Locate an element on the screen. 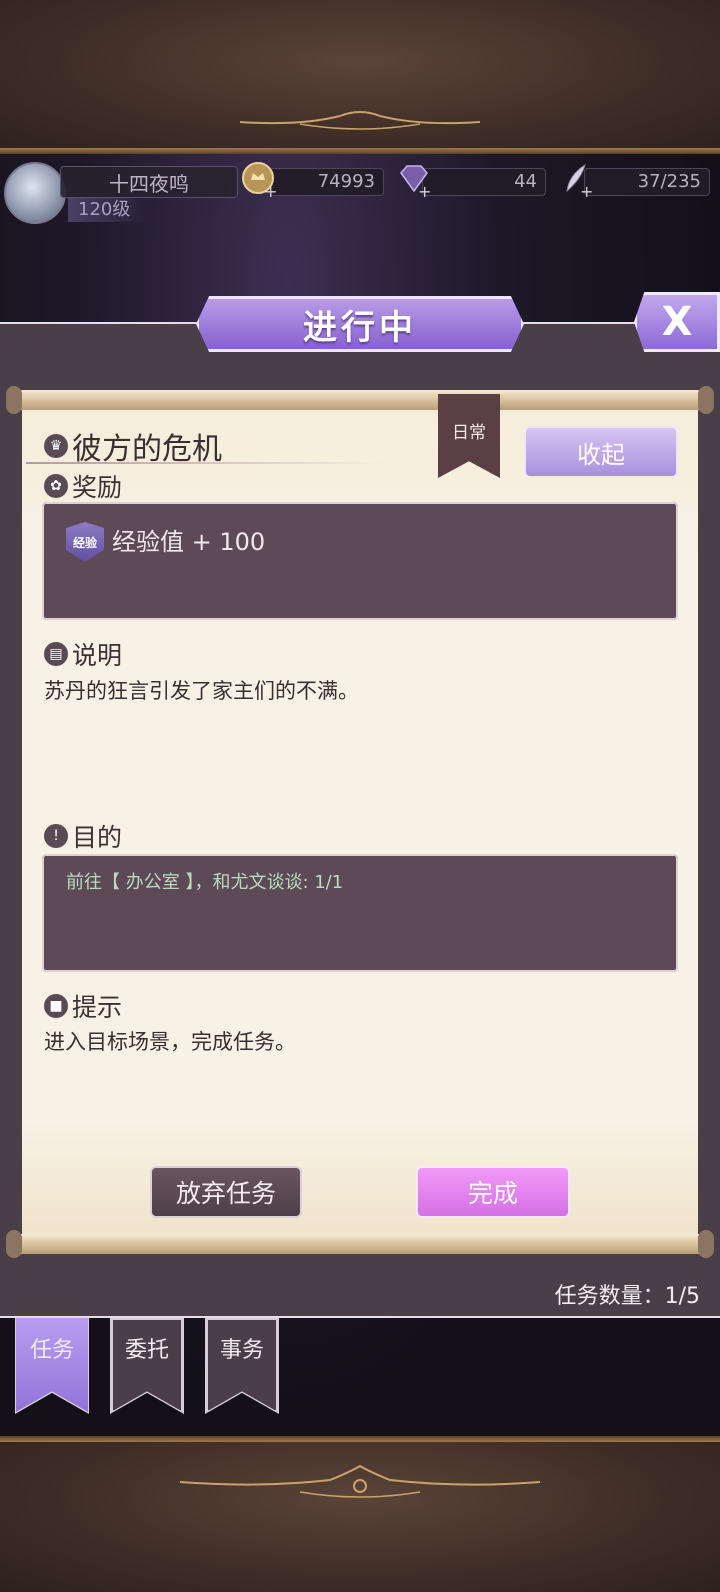 Image resolution: width=720 pixels, height=1592 pixels. reward-text: 经验值 + 100 is located at coordinates (189, 542).